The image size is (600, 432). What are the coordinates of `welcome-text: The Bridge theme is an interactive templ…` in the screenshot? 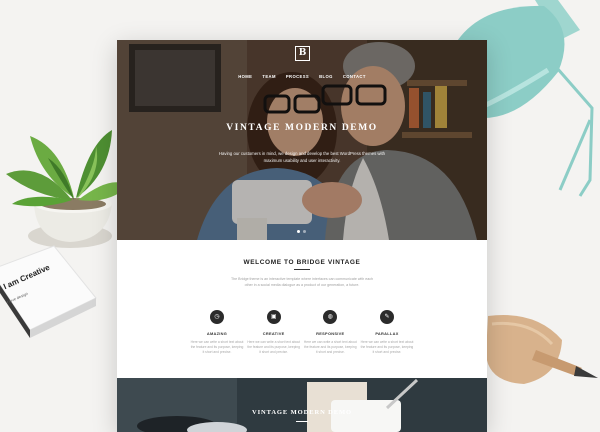 It's located at (302, 282).